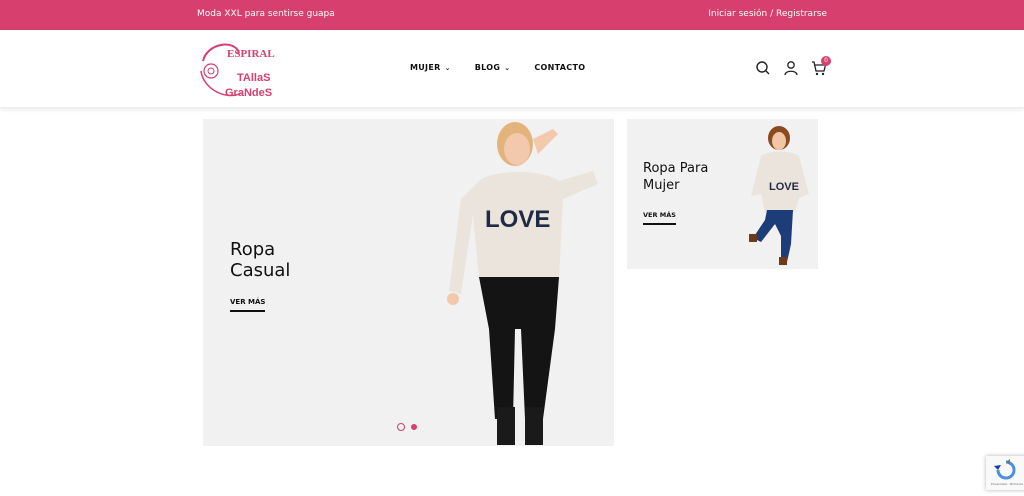 This screenshot has height=496, width=1024. I want to click on hero-ver-mas-link: VER MÁS, so click(248, 305).